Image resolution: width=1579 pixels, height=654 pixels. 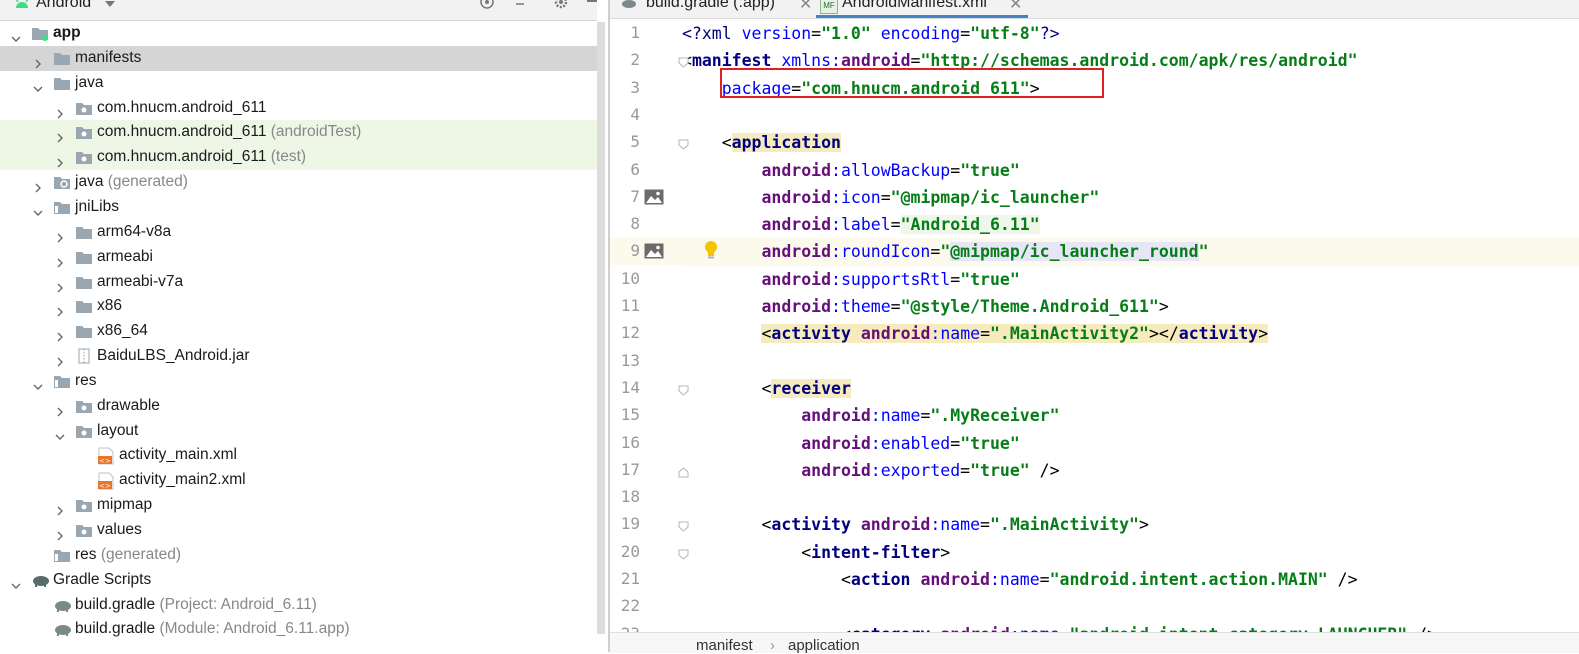 I want to click on tree-item: Gradle Scripts, so click(x=298, y=580).